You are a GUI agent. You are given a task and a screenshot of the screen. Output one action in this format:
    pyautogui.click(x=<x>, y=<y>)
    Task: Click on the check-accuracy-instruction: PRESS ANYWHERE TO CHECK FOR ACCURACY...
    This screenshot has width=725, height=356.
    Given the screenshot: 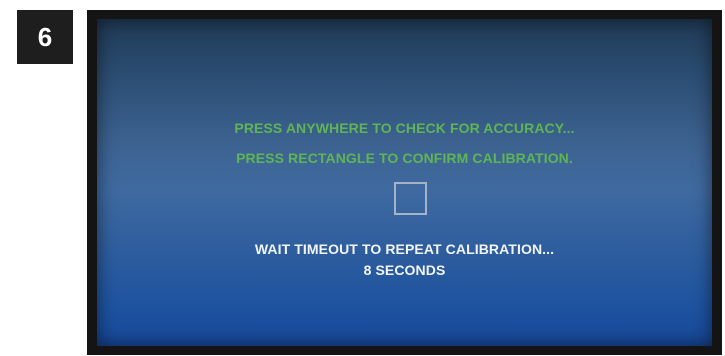 What is the action you would take?
    pyautogui.click(x=404, y=128)
    